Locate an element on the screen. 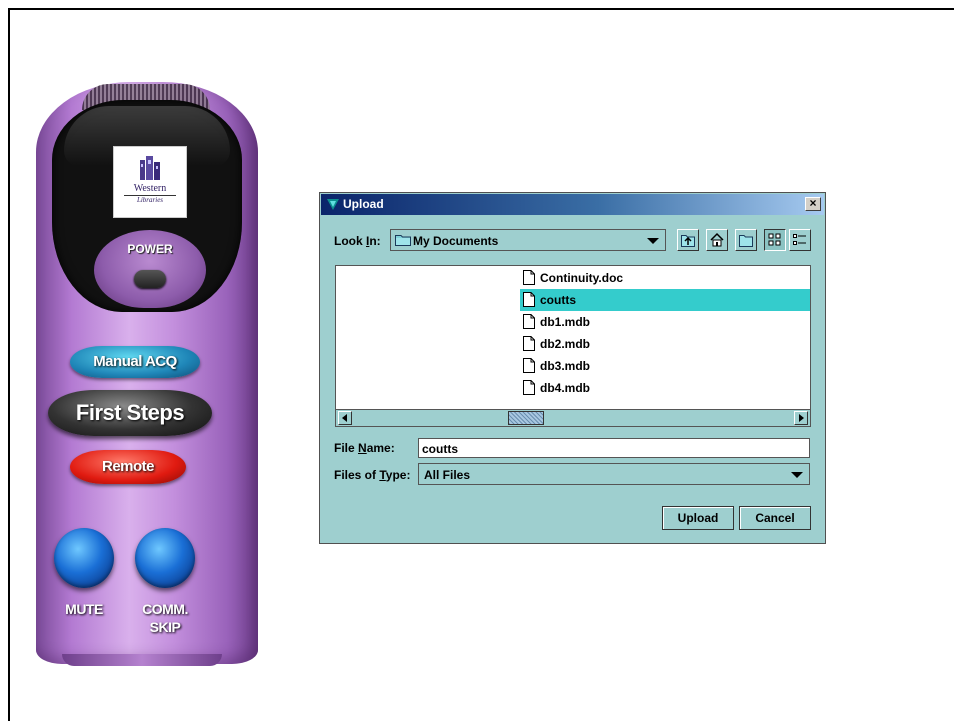  file-name: db1.mdb is located at coordinates (565, 322).